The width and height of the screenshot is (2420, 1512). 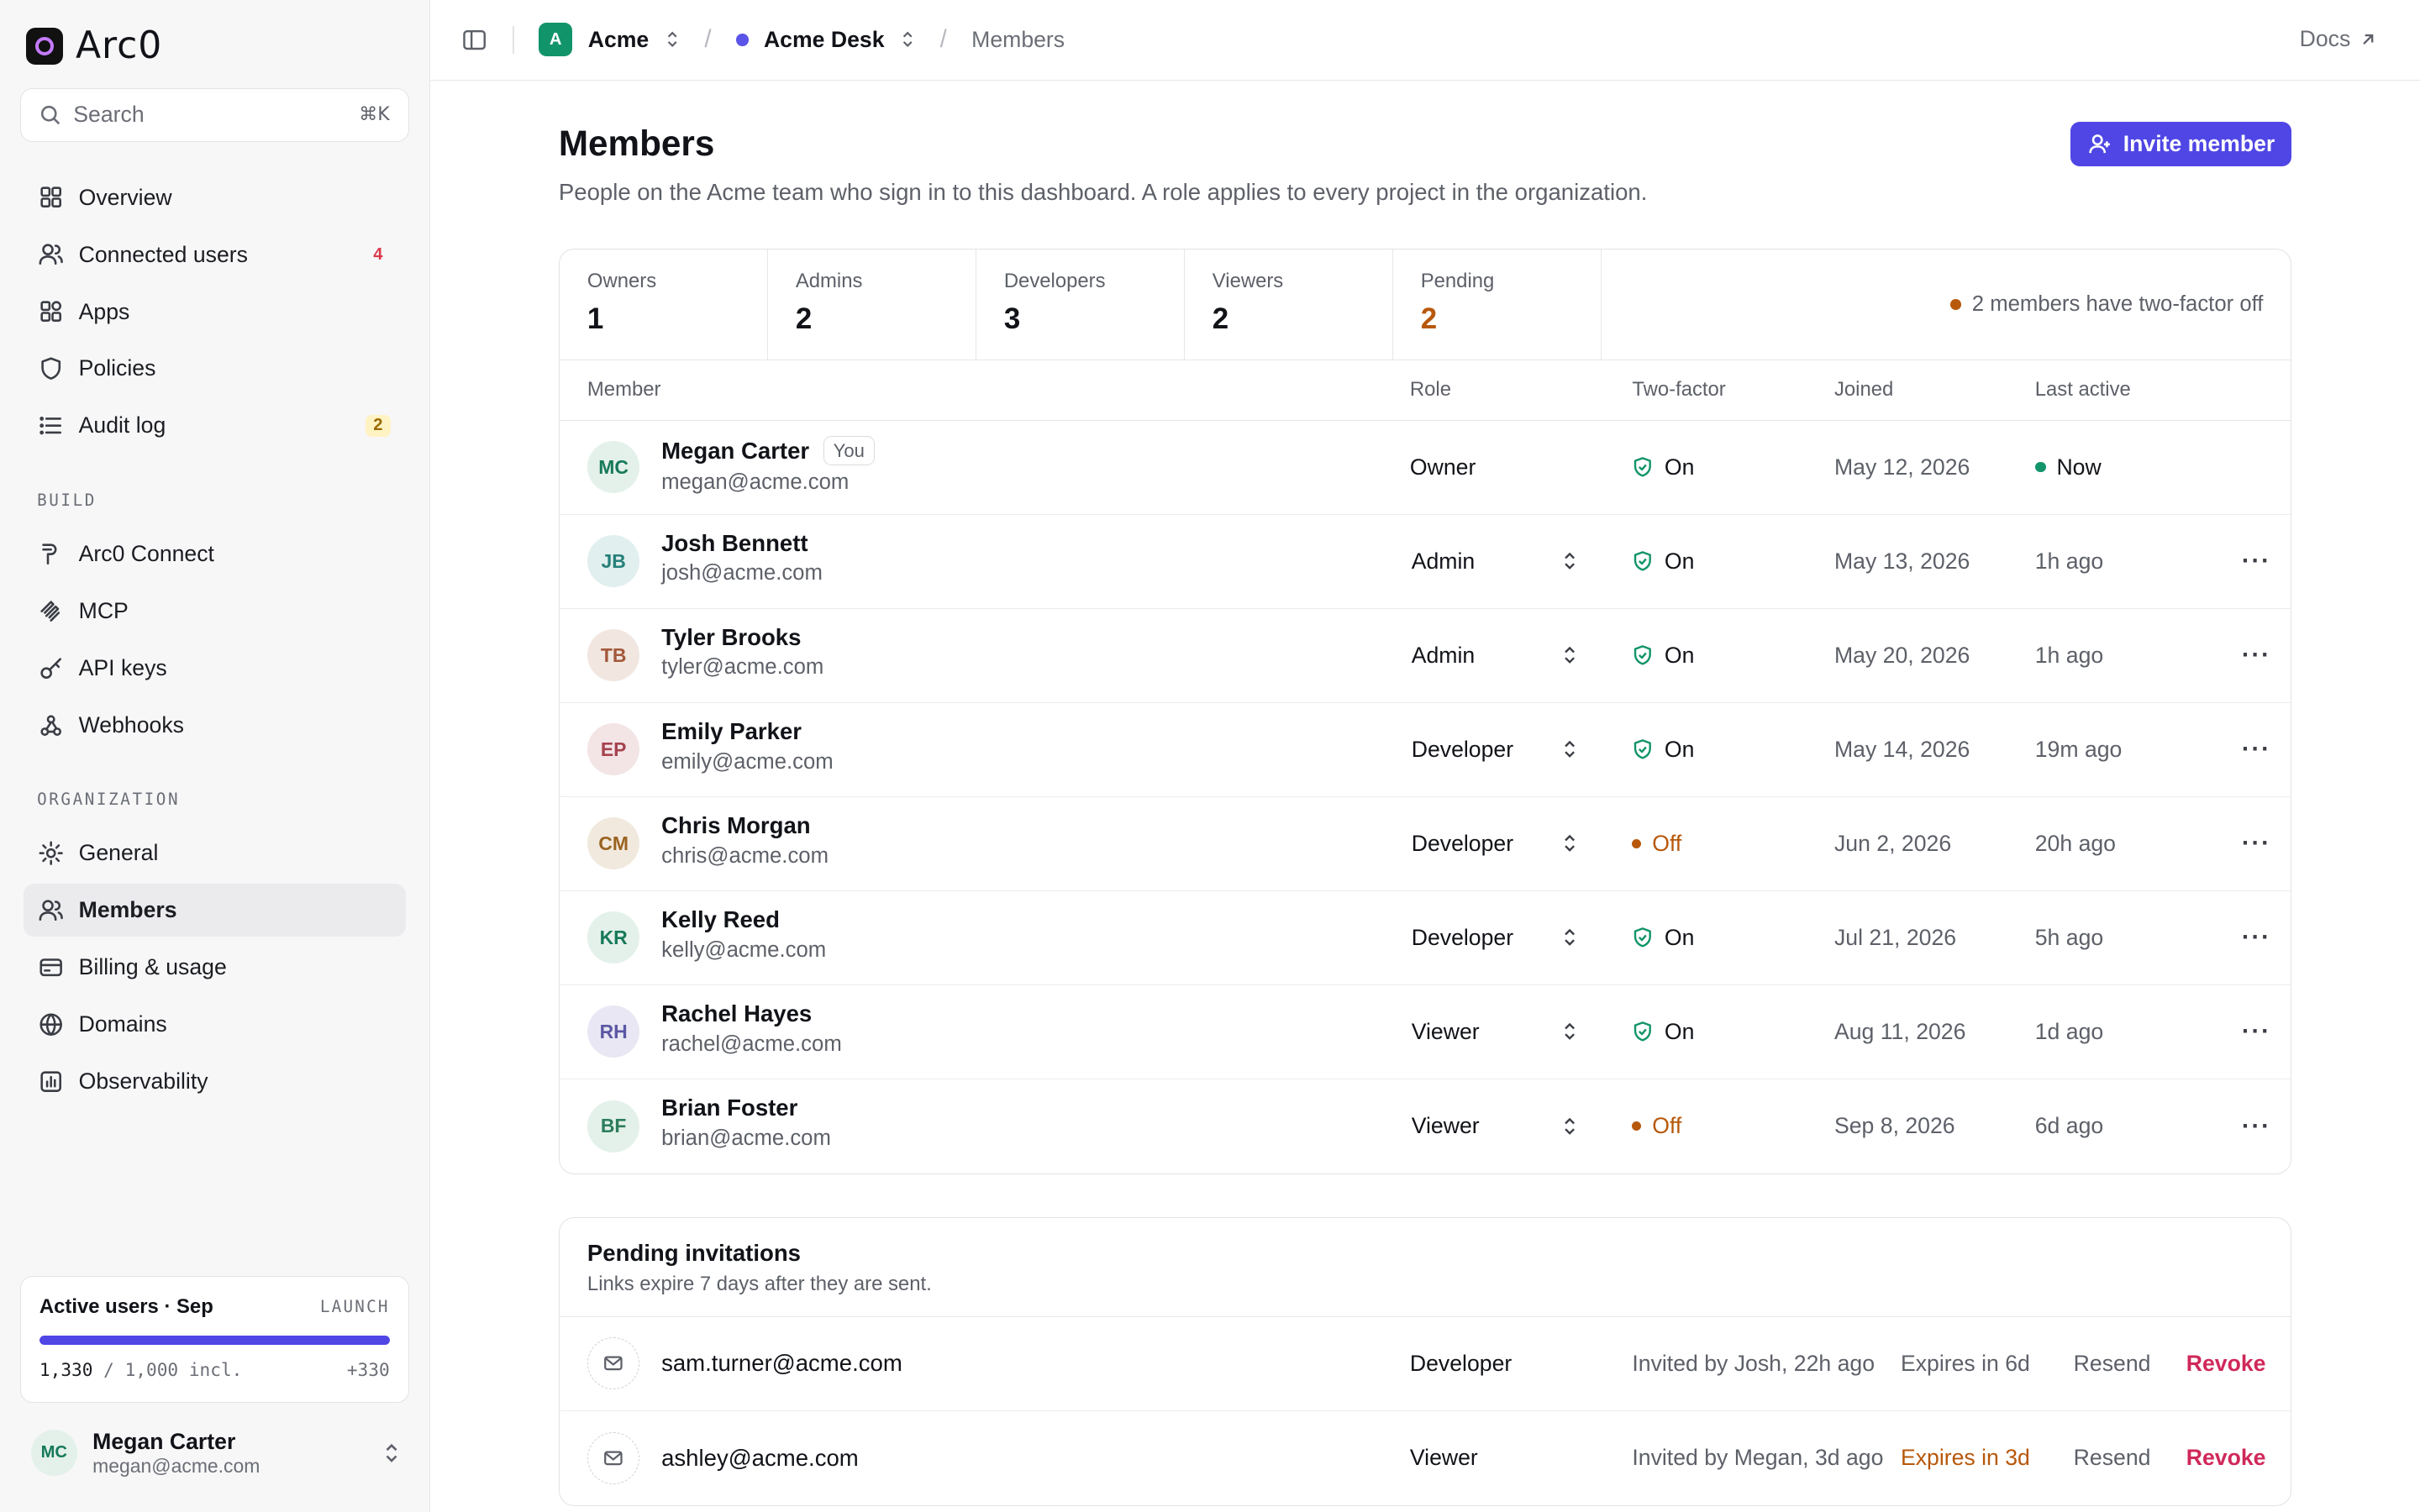 What do you see at coordinates (1463, 749) in the screenshot?
I see `role-label: Developer` at bounding box center [1463, 749].